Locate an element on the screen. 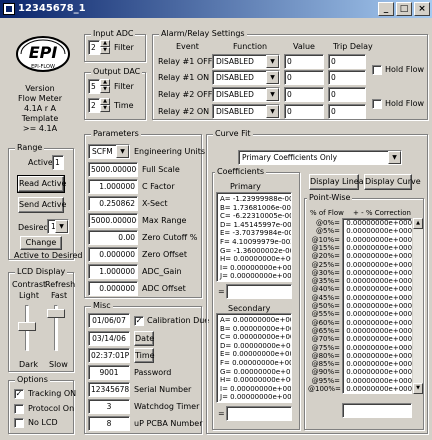 This screenshot has width=432, height=440. read-active-button: Read Active is located at coordinates (41, 184).